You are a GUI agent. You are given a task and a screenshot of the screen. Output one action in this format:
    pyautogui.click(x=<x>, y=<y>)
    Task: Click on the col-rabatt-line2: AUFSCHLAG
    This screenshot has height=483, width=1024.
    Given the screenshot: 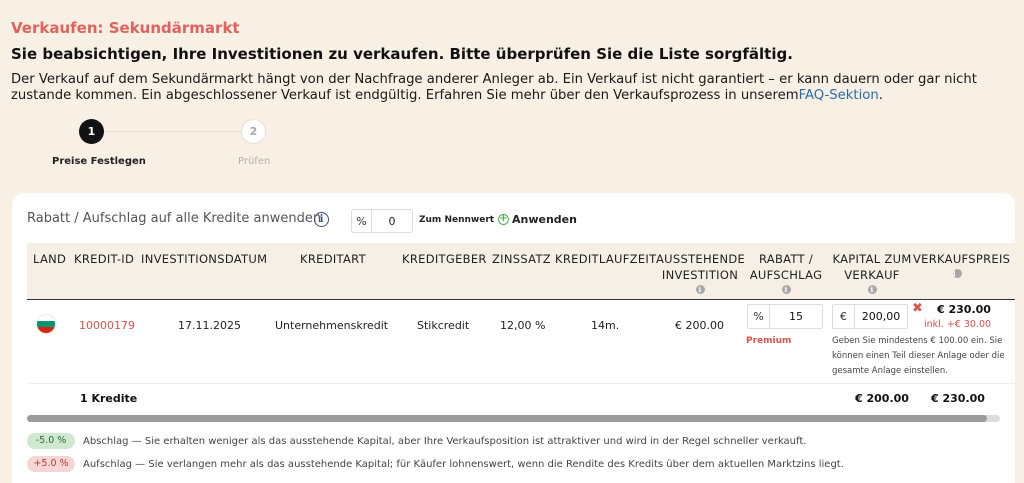 What is the action you would take?
    pyautogui.click(x=786, y=275)
    